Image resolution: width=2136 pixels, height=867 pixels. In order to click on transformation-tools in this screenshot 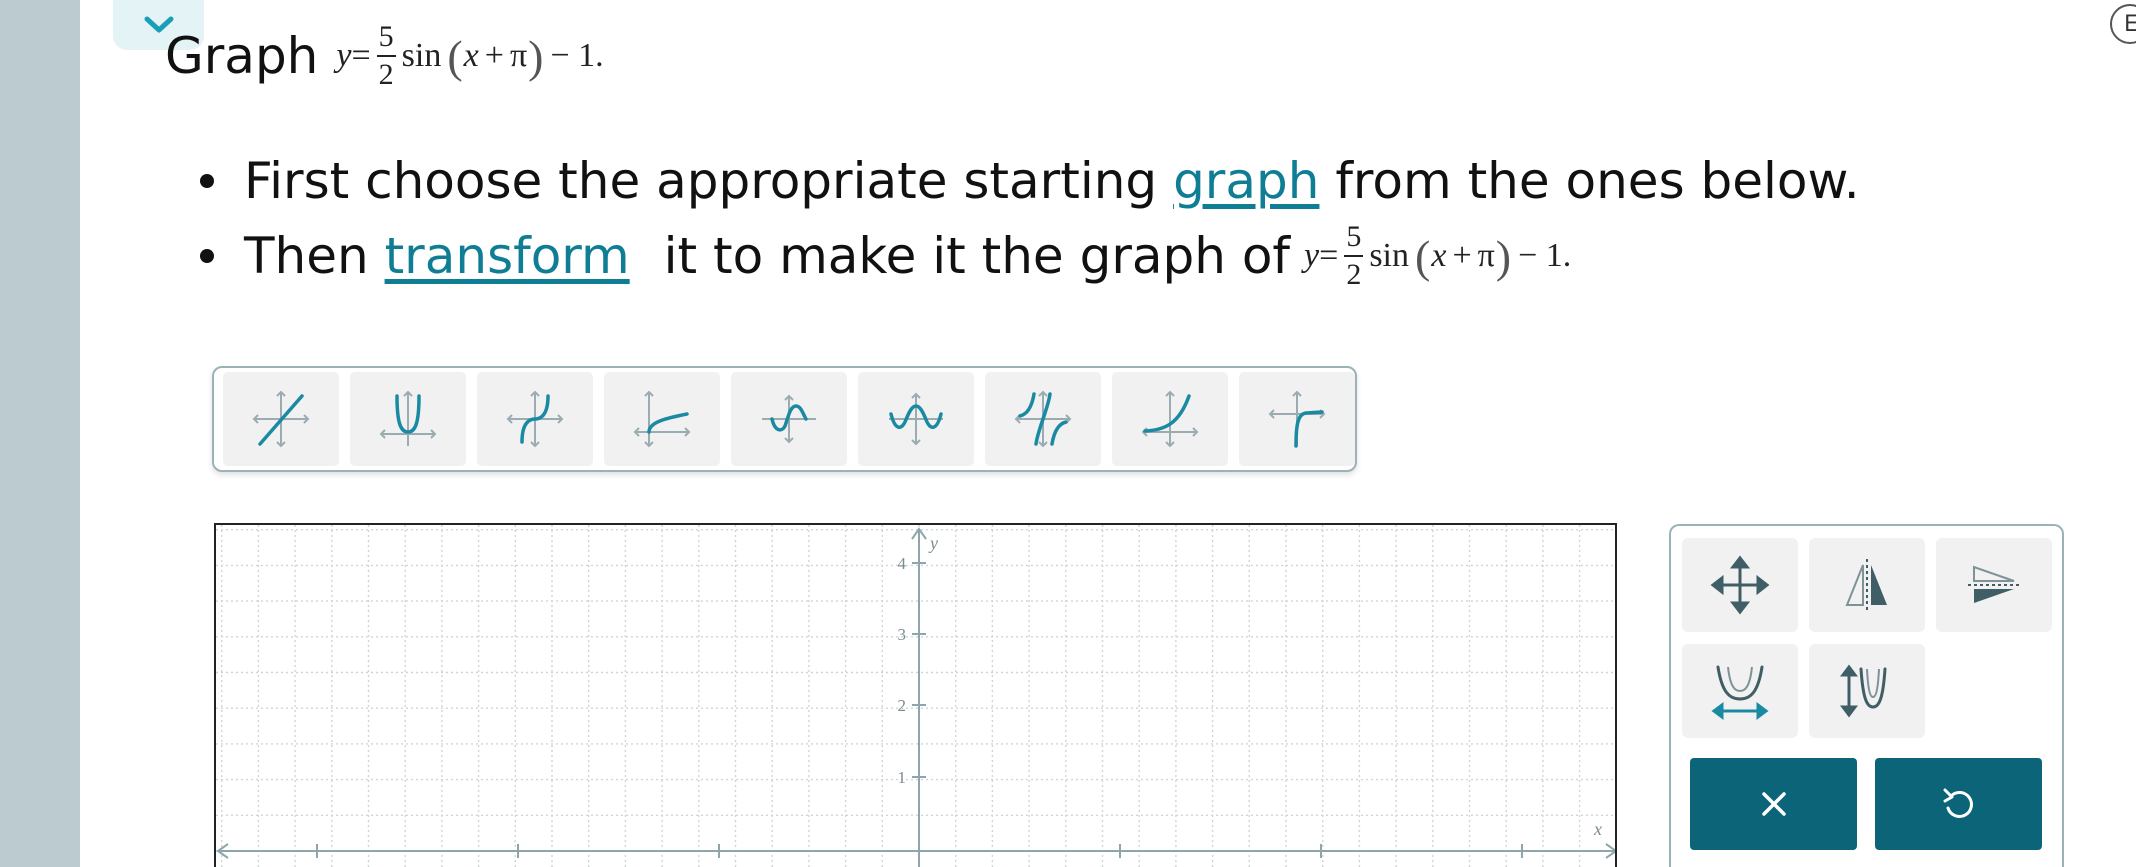, I will do `click(1866, 695)`.